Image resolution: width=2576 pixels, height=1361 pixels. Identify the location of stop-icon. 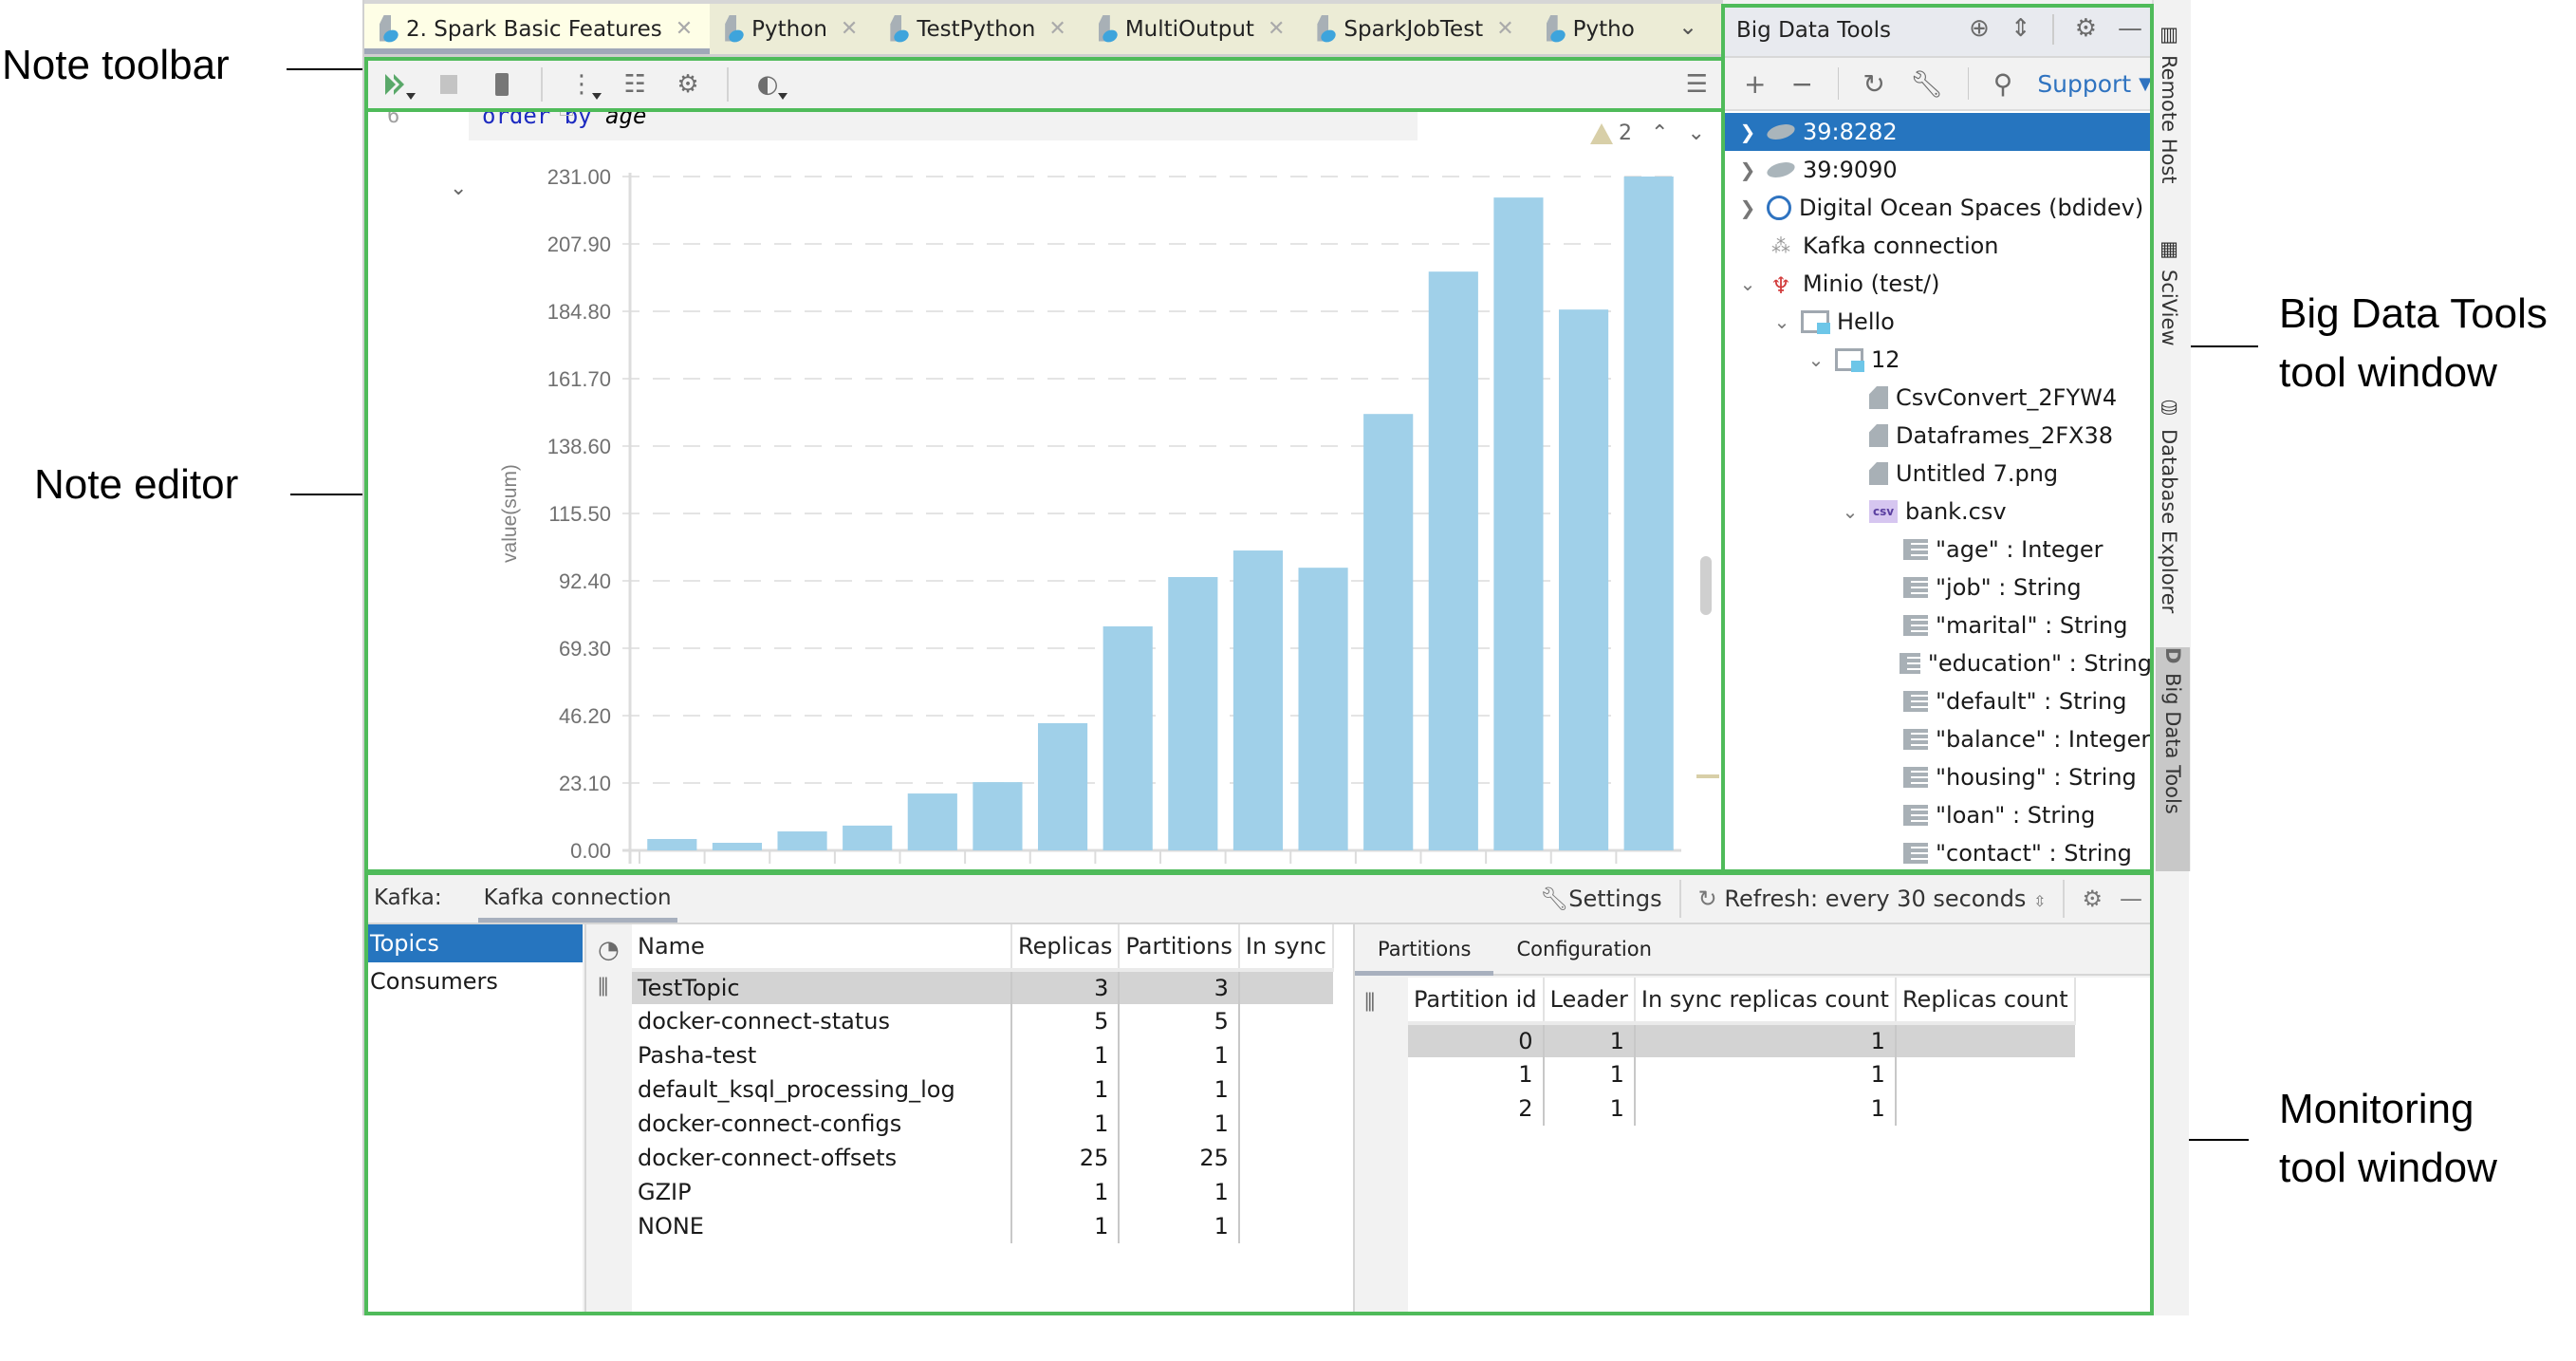
(449, 84).